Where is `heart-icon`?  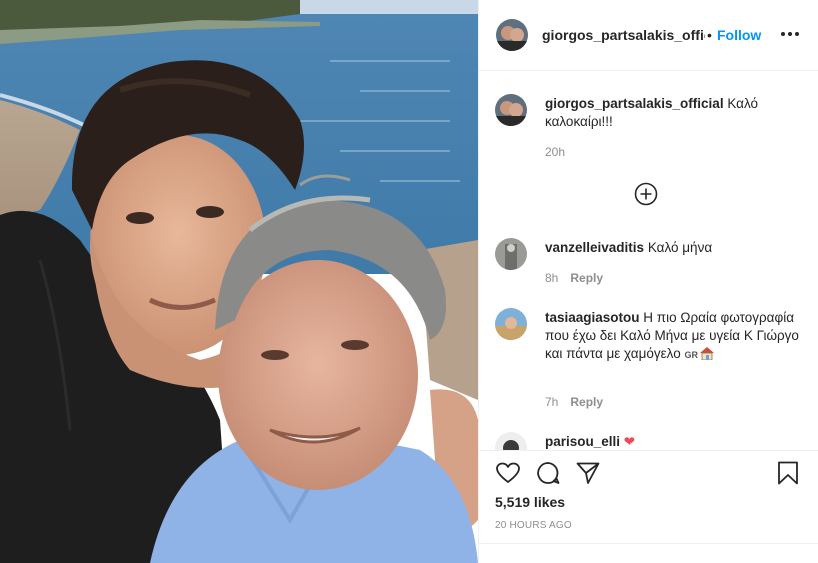
heart-icon is located at coordinates (508, 473).